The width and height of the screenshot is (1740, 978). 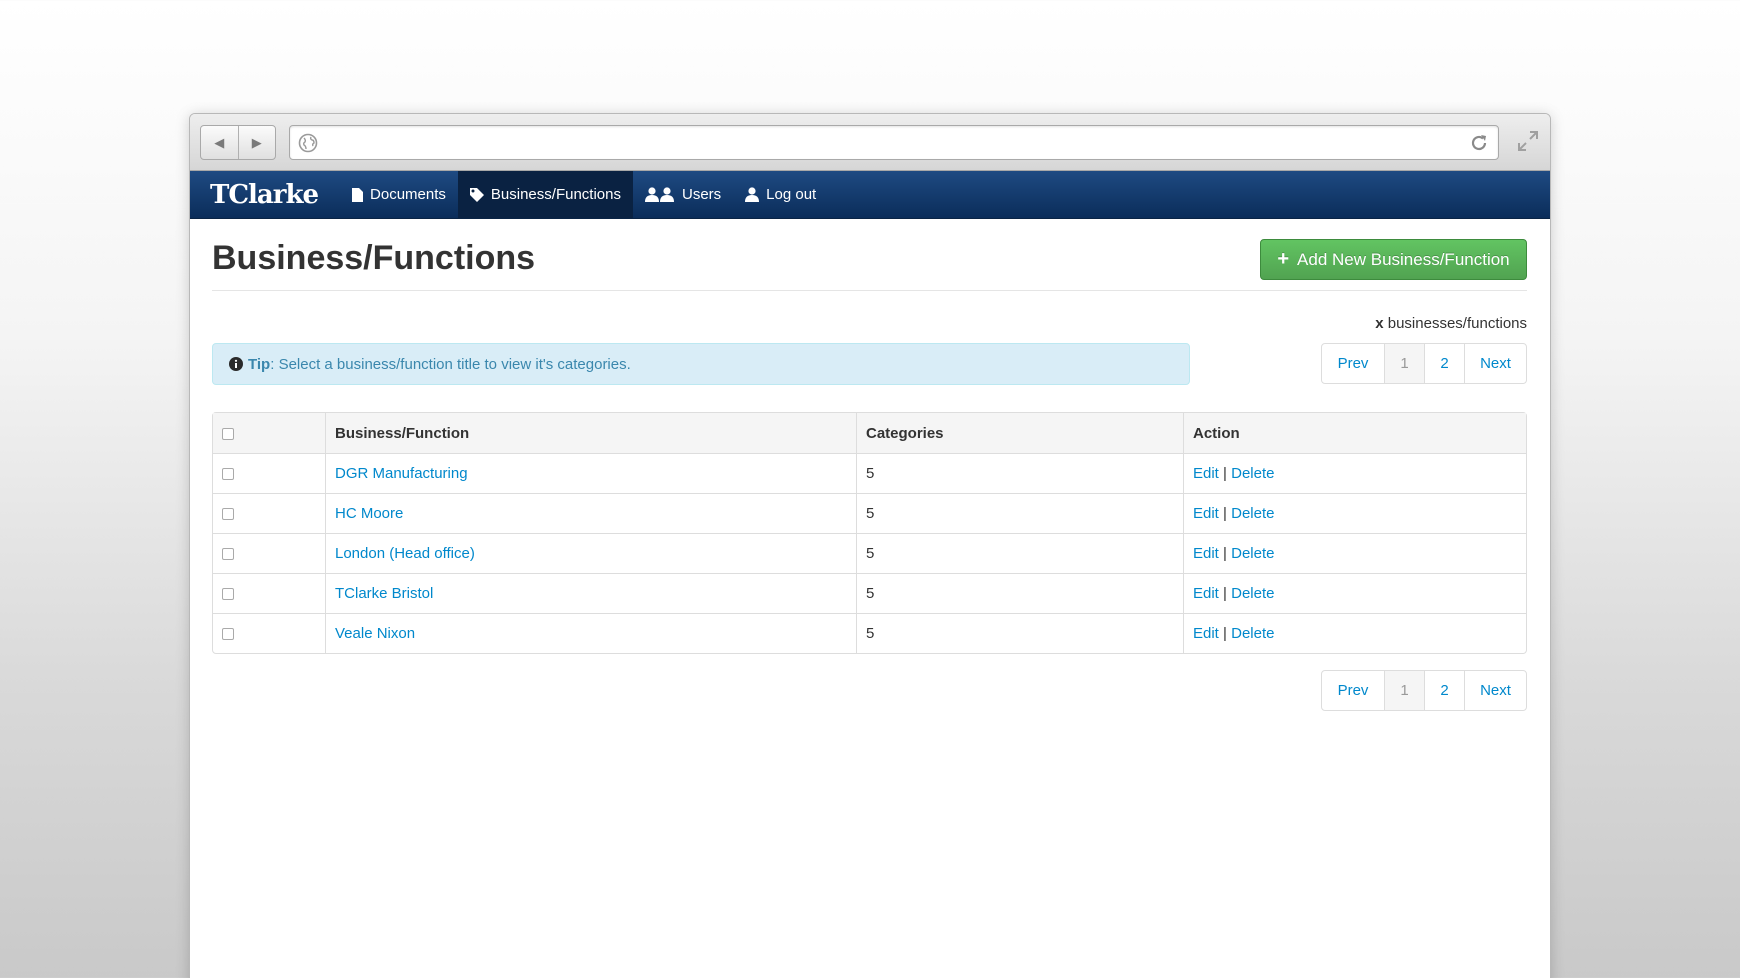 What do you see at coordinates (374, 258) in the screenshot?
I see `page-title: Business/Functions` at bounding box center [374, 258].